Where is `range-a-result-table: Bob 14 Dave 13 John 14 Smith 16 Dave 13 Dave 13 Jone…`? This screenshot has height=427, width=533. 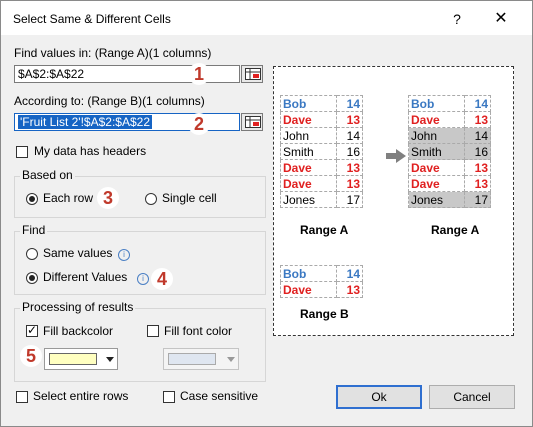
range-a-result-table: Bob 14 Dave 13 John 14 Smith 16 Dave 13 Dave 13 Jone… is located at coordinates (449, 151).